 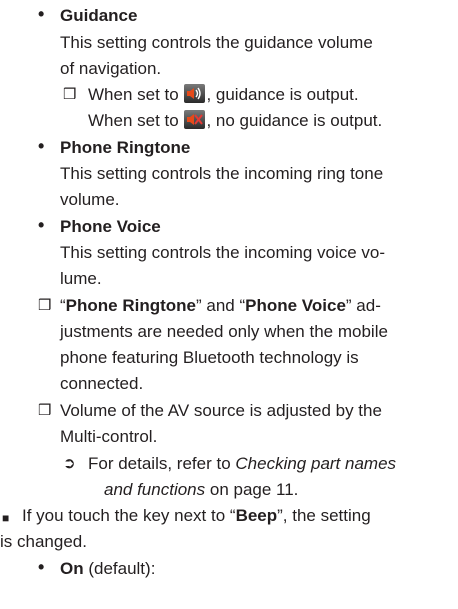 What do you see at coordinates (110, 226) in the screenshot?
I see `phone-voice-title: Phone Voice` at bounding box center [110, 226].